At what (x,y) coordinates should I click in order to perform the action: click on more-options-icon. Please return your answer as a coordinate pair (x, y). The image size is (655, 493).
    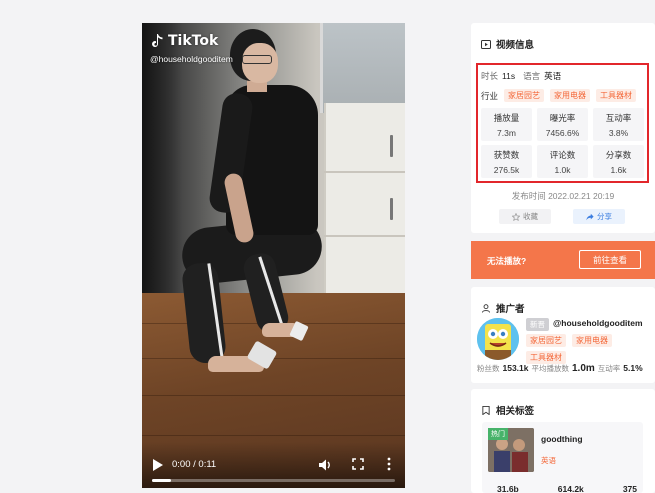
    Looking at the image, I should click on (389, 464).